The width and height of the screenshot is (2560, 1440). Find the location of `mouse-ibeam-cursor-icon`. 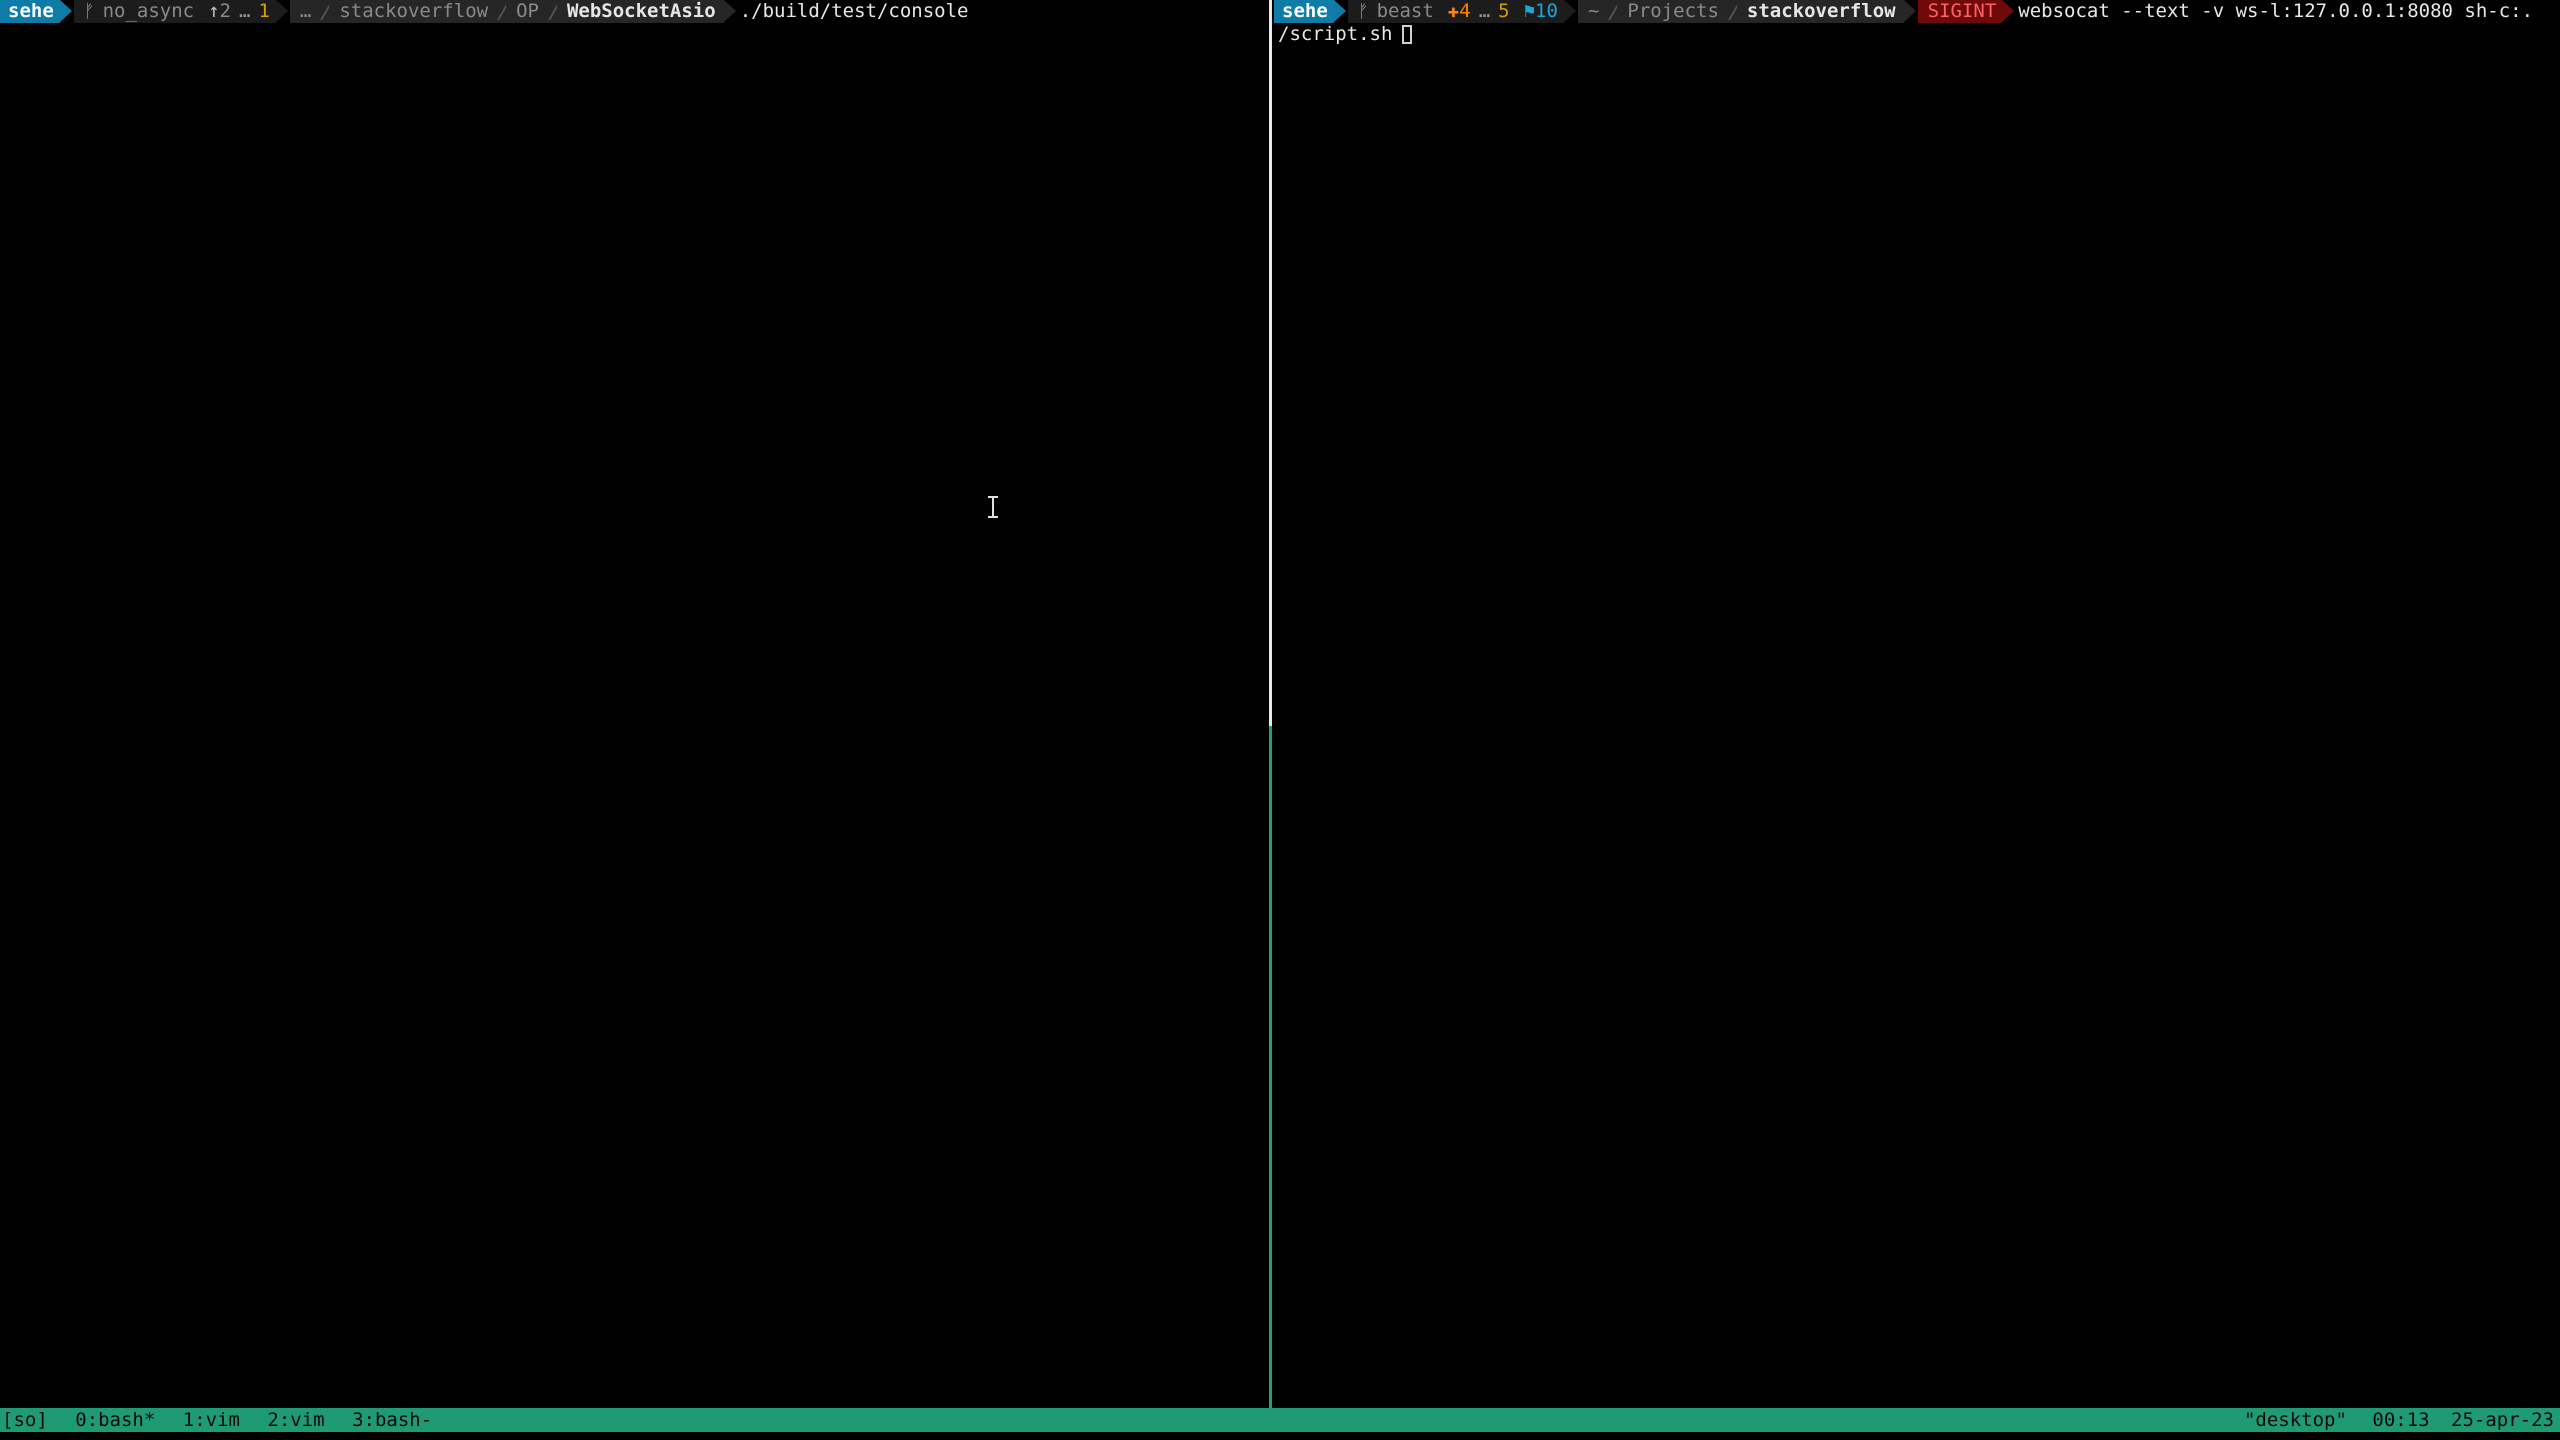

mouse-ibeam-cursor-icon is located at coordinates (993, 507).